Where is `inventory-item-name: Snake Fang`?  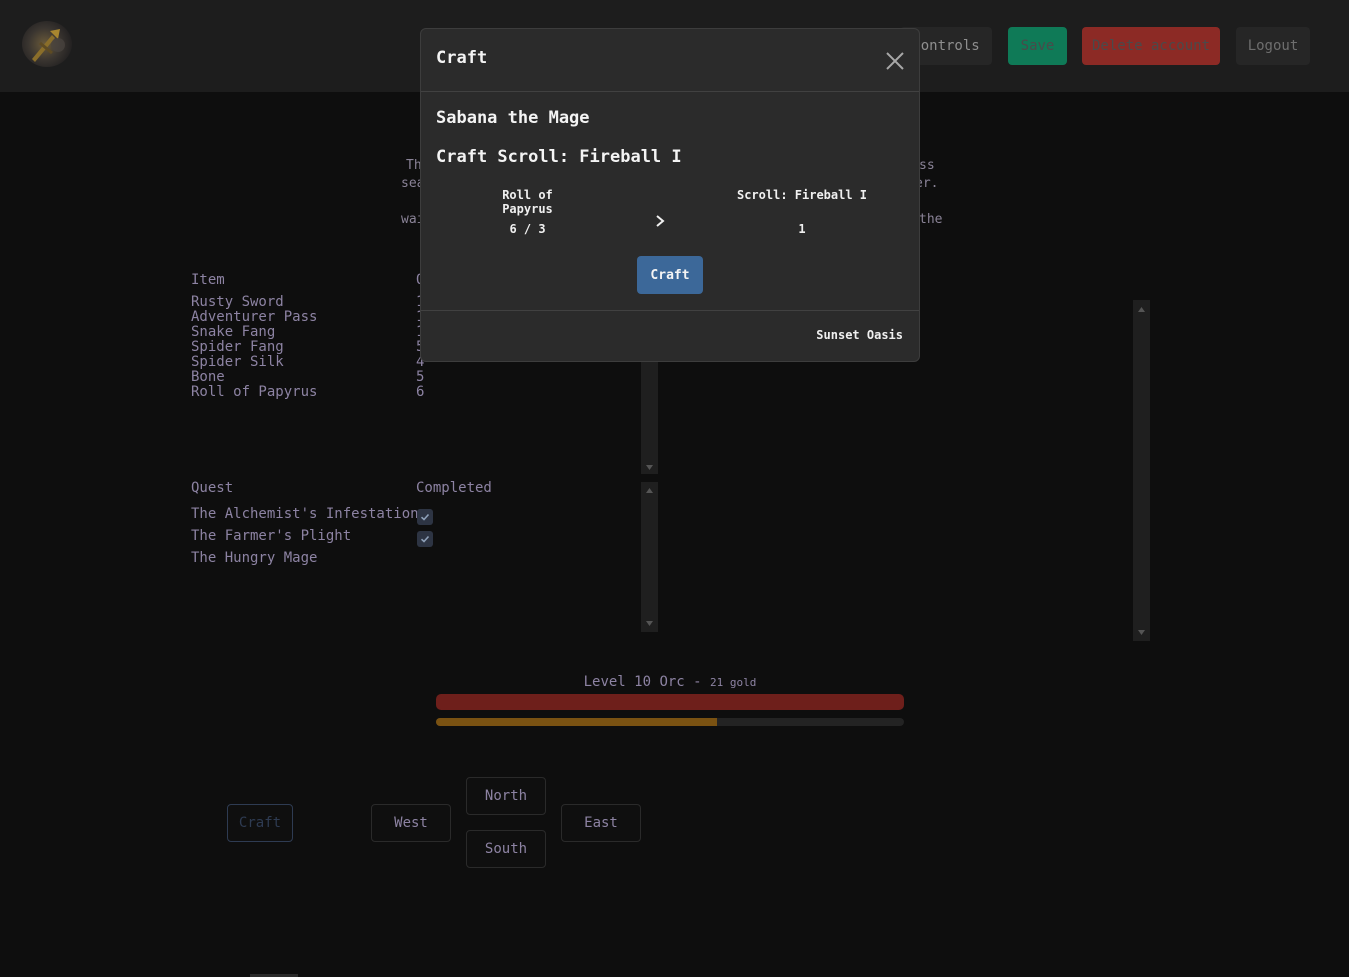 inventory-item-name: Snake Fang is located at coordinates (233, 332).